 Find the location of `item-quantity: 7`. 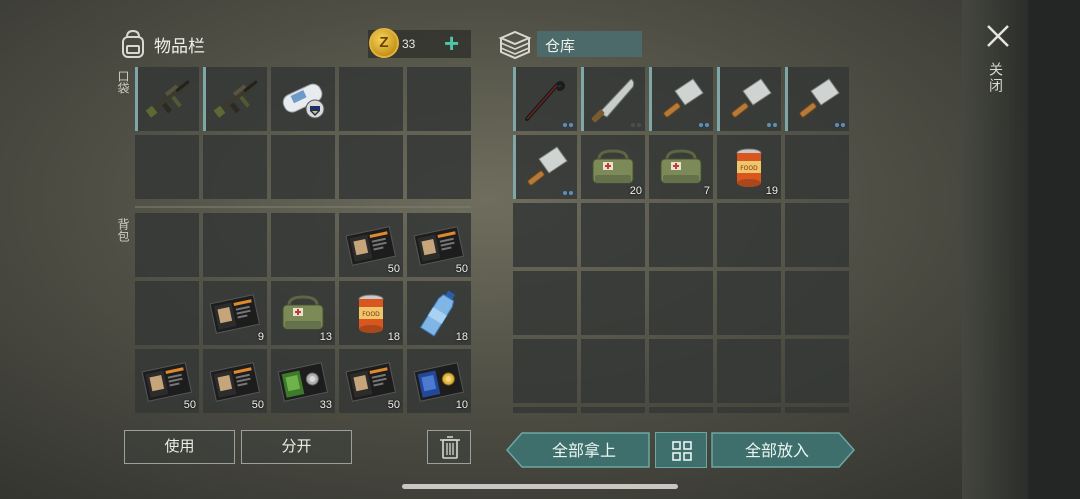

item-quantity: 7 is located at coordinates (706, 191).